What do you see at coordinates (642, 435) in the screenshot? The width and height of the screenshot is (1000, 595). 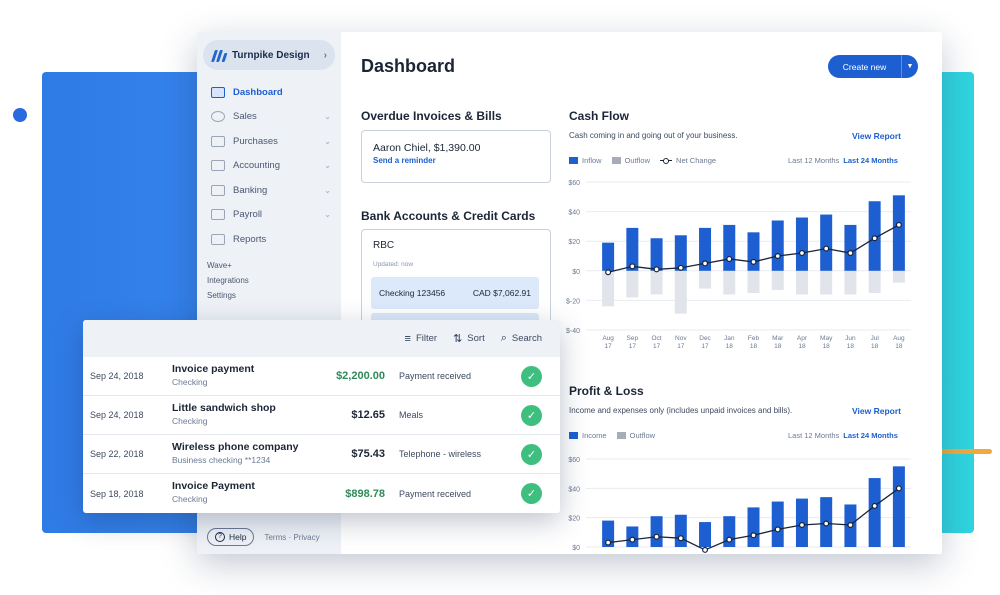 I see `legend-label: Outflow` at bounding box center [642, 435].